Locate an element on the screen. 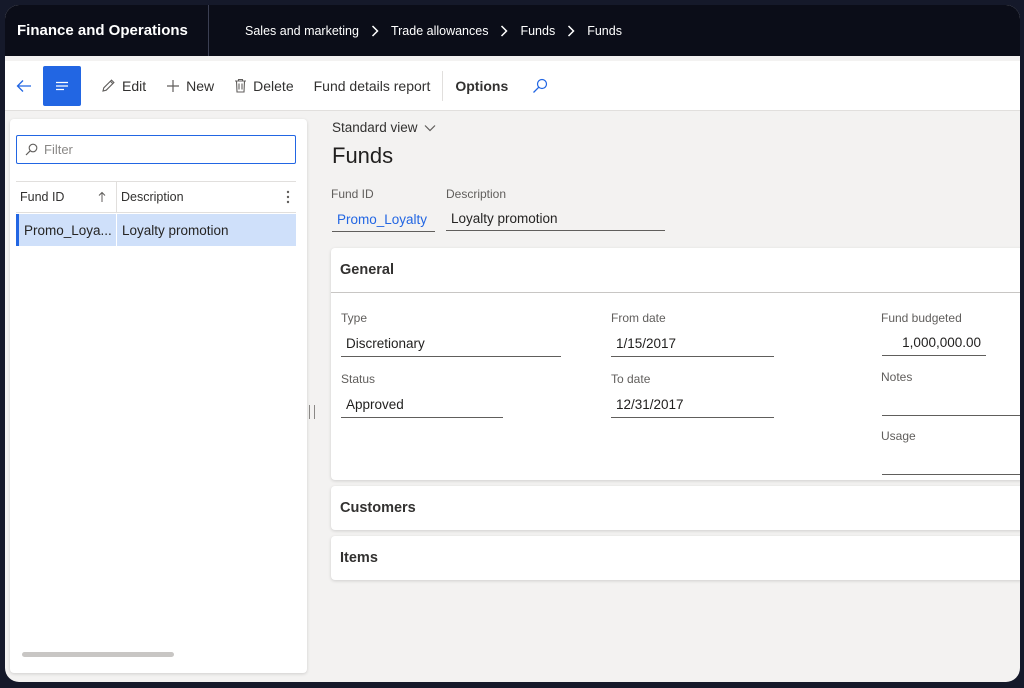 Image resolution: width=1024 pixels, height=688 pixels. status-label: Status is located at coordinates (358, 379).